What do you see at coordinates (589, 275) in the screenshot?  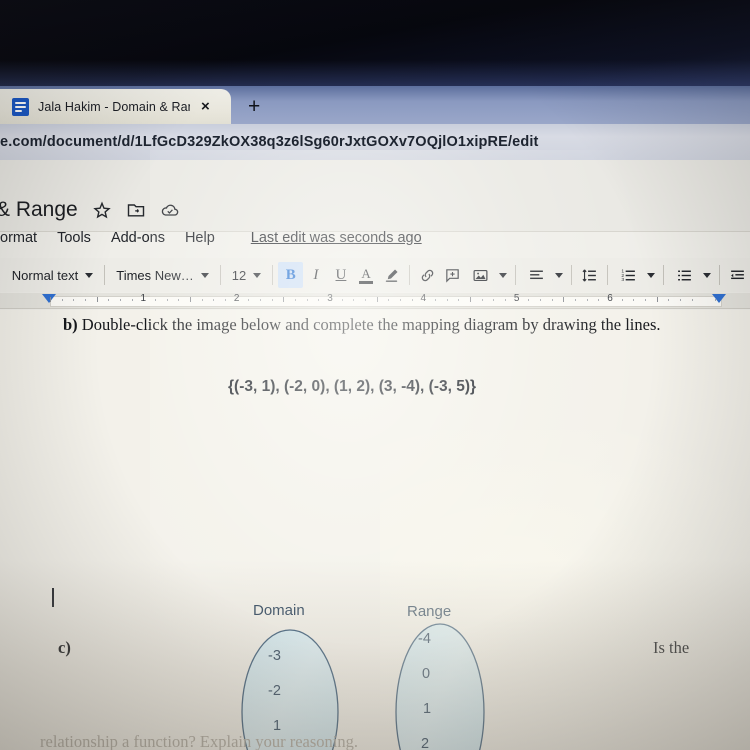 I see `line-spacing-icon` at bounding box center [589, 275].